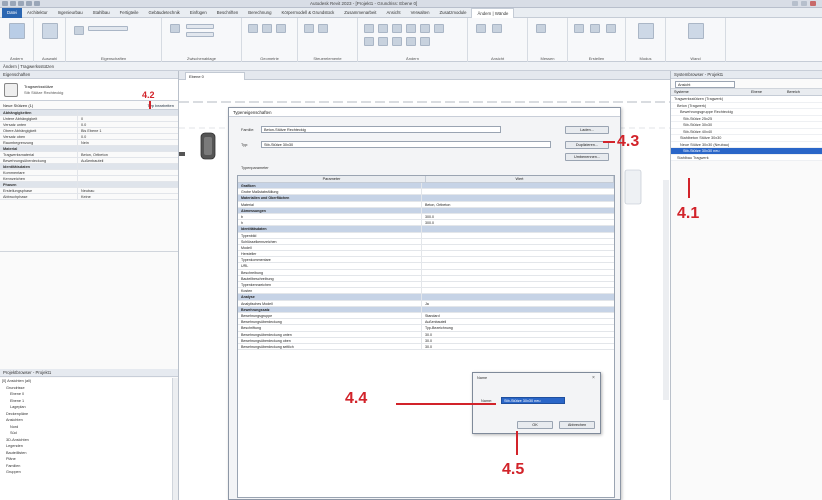 Image resolution: width=822 pixels, height=500 pixels. Describe the element at coordinates (12, 12) in the screenshot. I see `tab-file: Datei` at that location.